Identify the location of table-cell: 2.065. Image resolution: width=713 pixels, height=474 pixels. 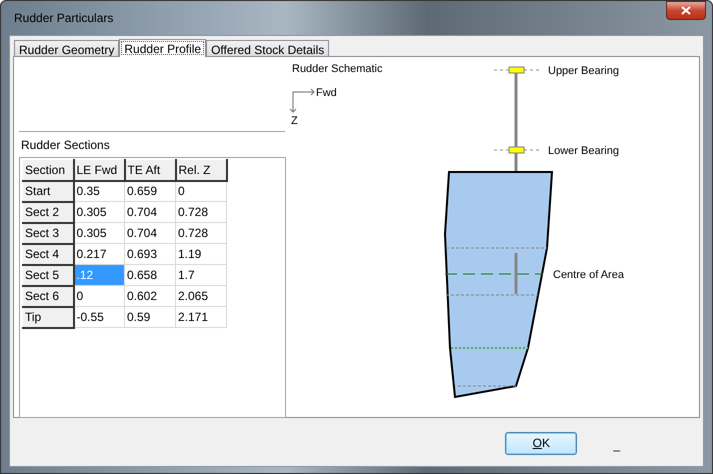
(201, 296).